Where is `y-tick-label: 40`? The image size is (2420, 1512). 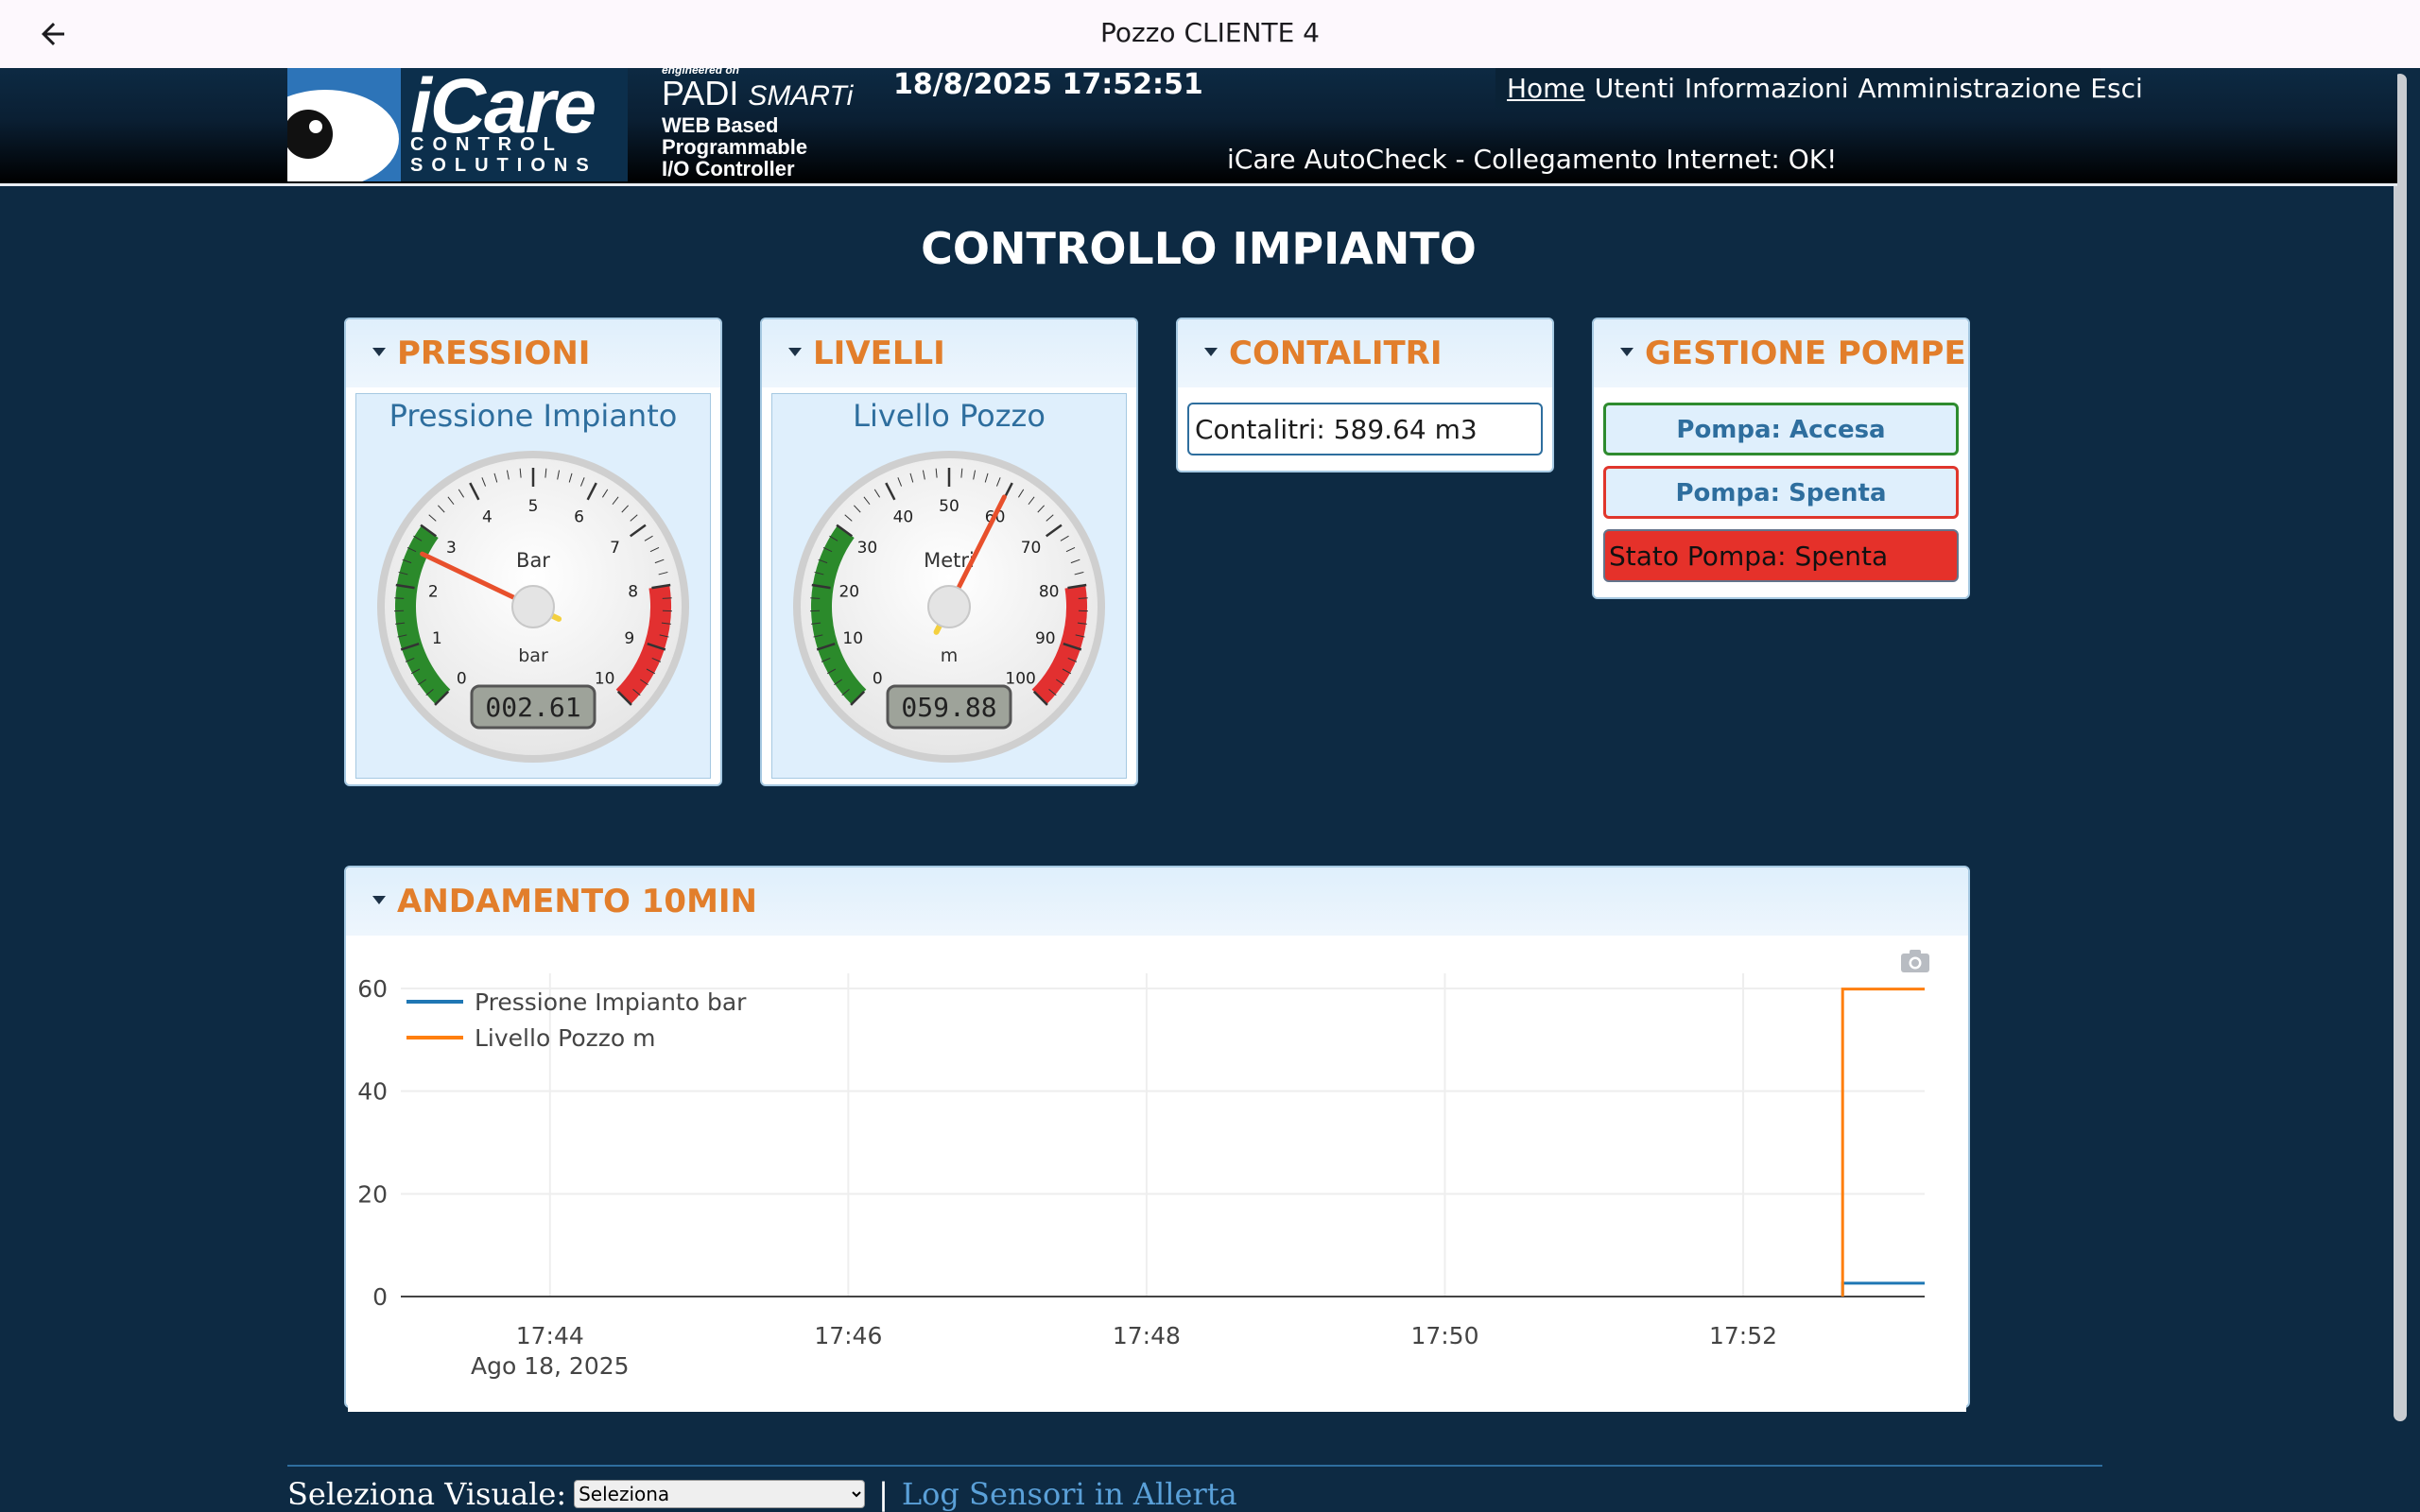 y-tick-label: 40 is located at coordinates (373, 1092).